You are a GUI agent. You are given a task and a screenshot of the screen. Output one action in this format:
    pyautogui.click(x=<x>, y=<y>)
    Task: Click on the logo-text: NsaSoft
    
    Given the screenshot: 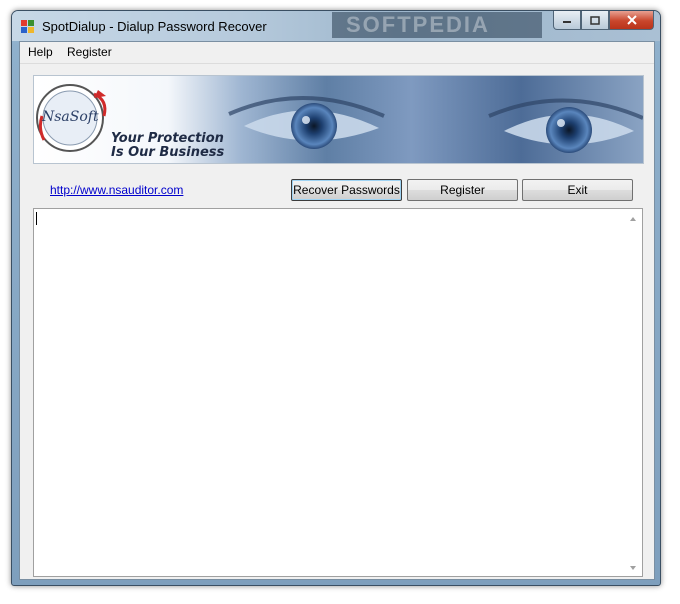 What is the action you would take?
    pyautogui.click(x=70, y=117)
    